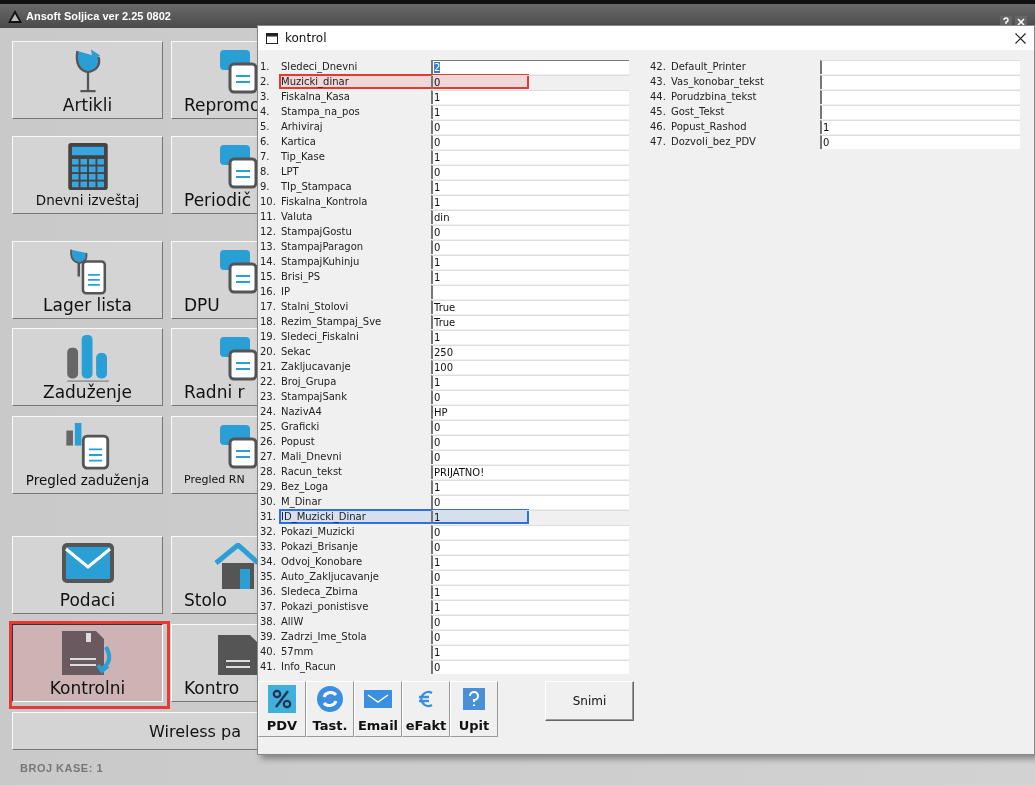  What do you see at coordinates (87, 358) in the screenshot?
I see `bar-chart-icon` at bounding box center [87, 358].